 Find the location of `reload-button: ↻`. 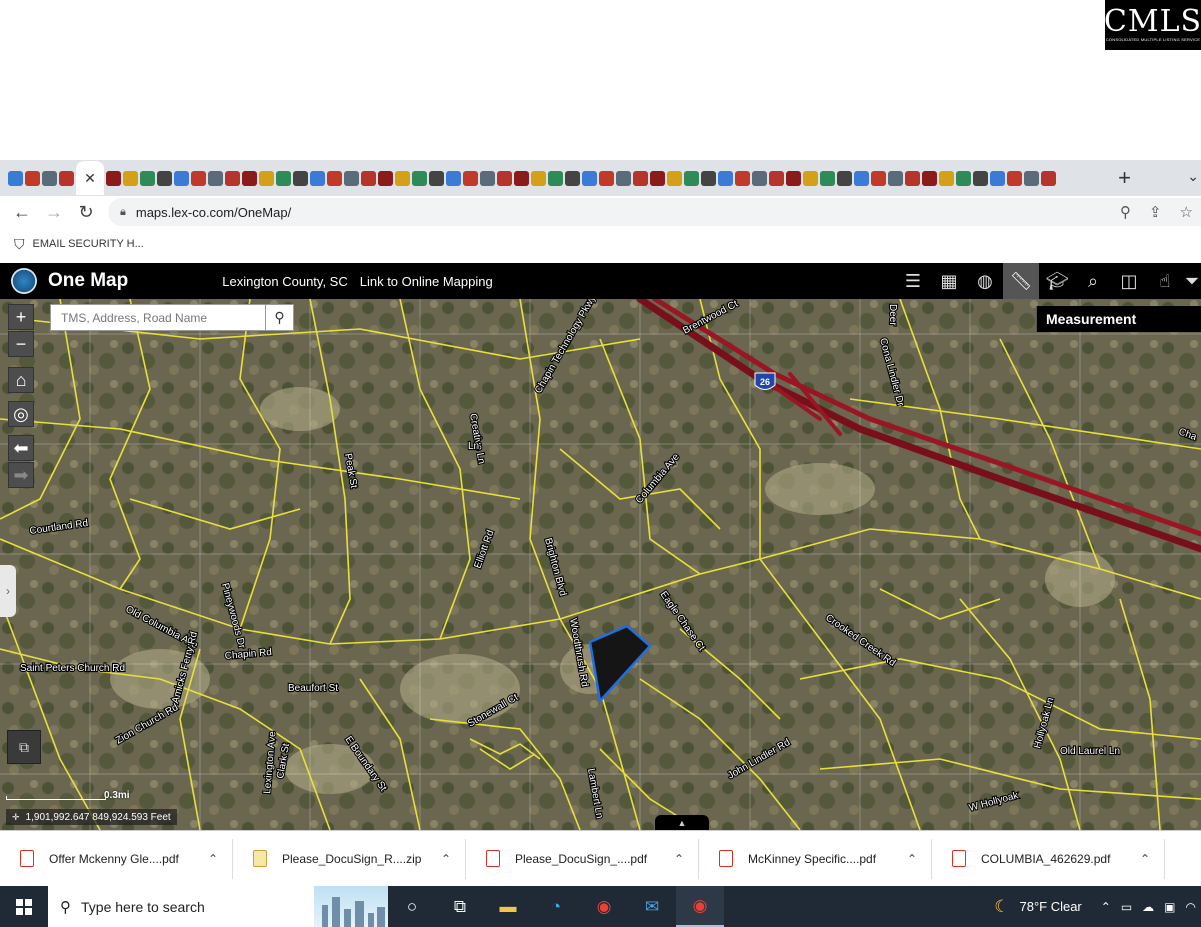

reload-button: ↻ is located at coordinates (86, 212).